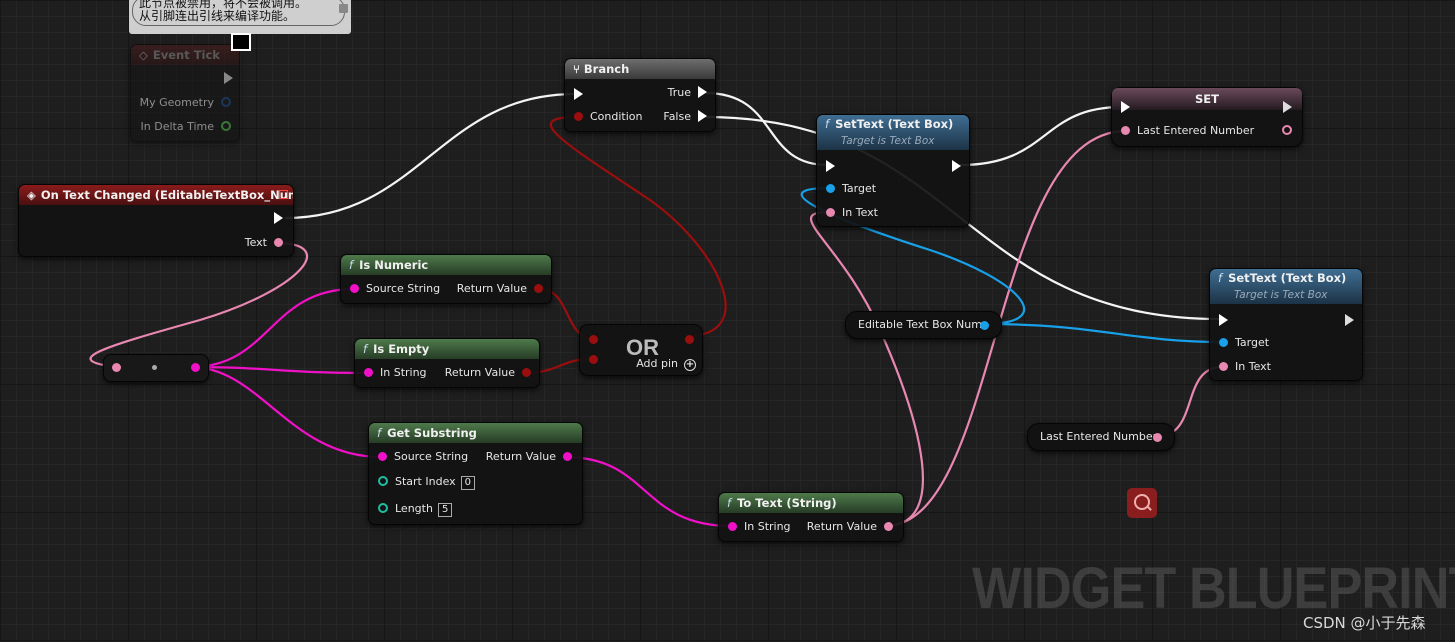  I want to click on settext-1-exec-in, so click(834, 167).